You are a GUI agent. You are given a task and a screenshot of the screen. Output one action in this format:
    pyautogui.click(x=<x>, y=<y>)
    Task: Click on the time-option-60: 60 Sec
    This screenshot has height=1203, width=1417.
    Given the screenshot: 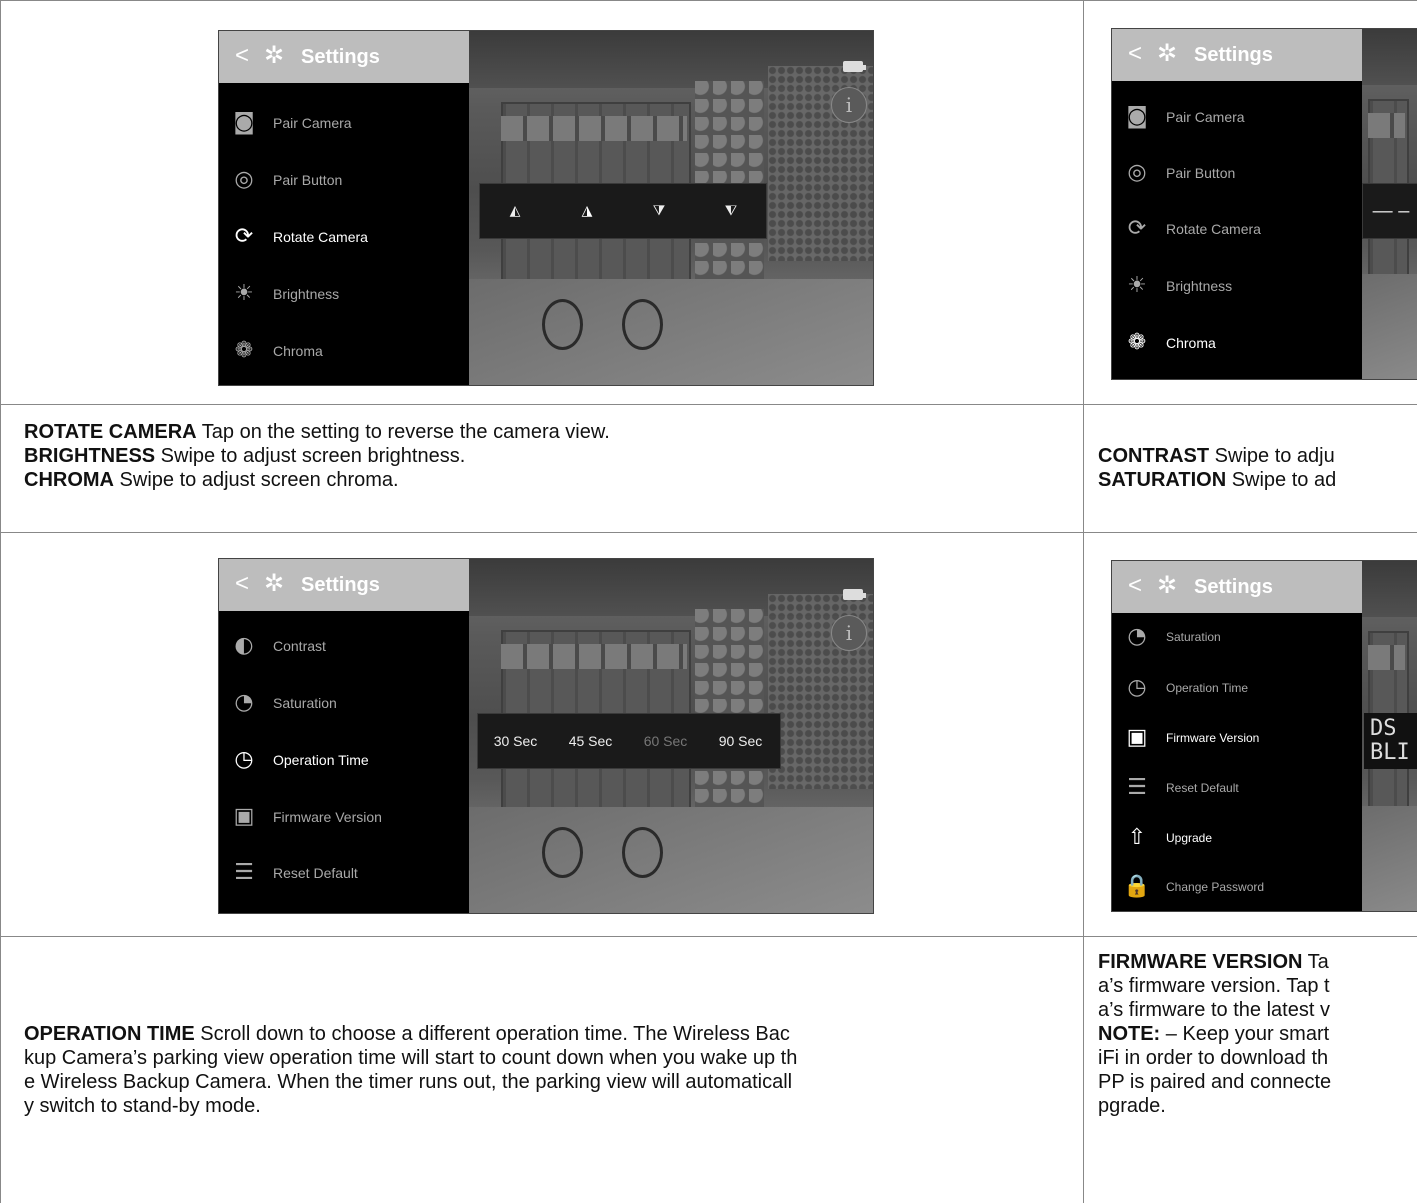 What is the action you would take?
    pyautogui.click(x=665, y=741)
    